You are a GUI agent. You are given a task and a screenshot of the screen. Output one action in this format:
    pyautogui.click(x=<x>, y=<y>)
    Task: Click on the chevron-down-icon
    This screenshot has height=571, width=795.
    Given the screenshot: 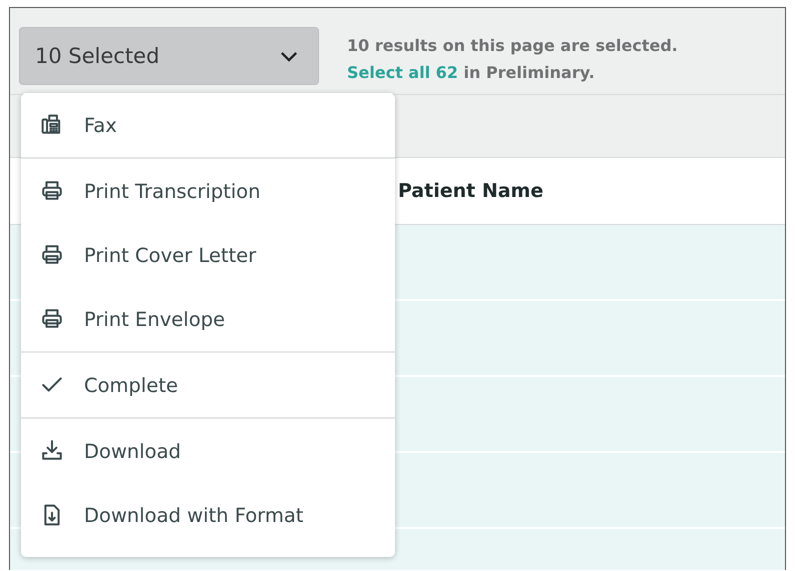 What is the action you would take?
    pyautogui.click(x=289, y=56)
    